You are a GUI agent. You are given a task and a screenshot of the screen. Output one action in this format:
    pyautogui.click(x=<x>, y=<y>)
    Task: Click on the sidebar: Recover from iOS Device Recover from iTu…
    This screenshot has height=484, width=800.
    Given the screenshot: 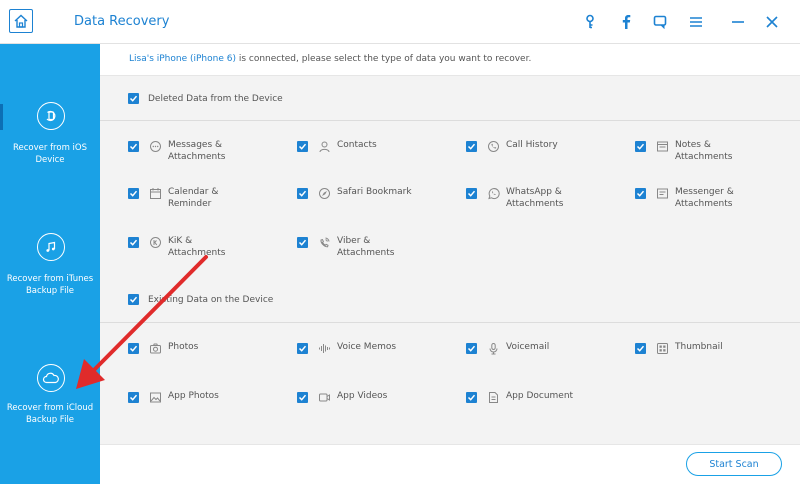 What is the action you would take?
    pyautogui.click(x=50, y=264)
    